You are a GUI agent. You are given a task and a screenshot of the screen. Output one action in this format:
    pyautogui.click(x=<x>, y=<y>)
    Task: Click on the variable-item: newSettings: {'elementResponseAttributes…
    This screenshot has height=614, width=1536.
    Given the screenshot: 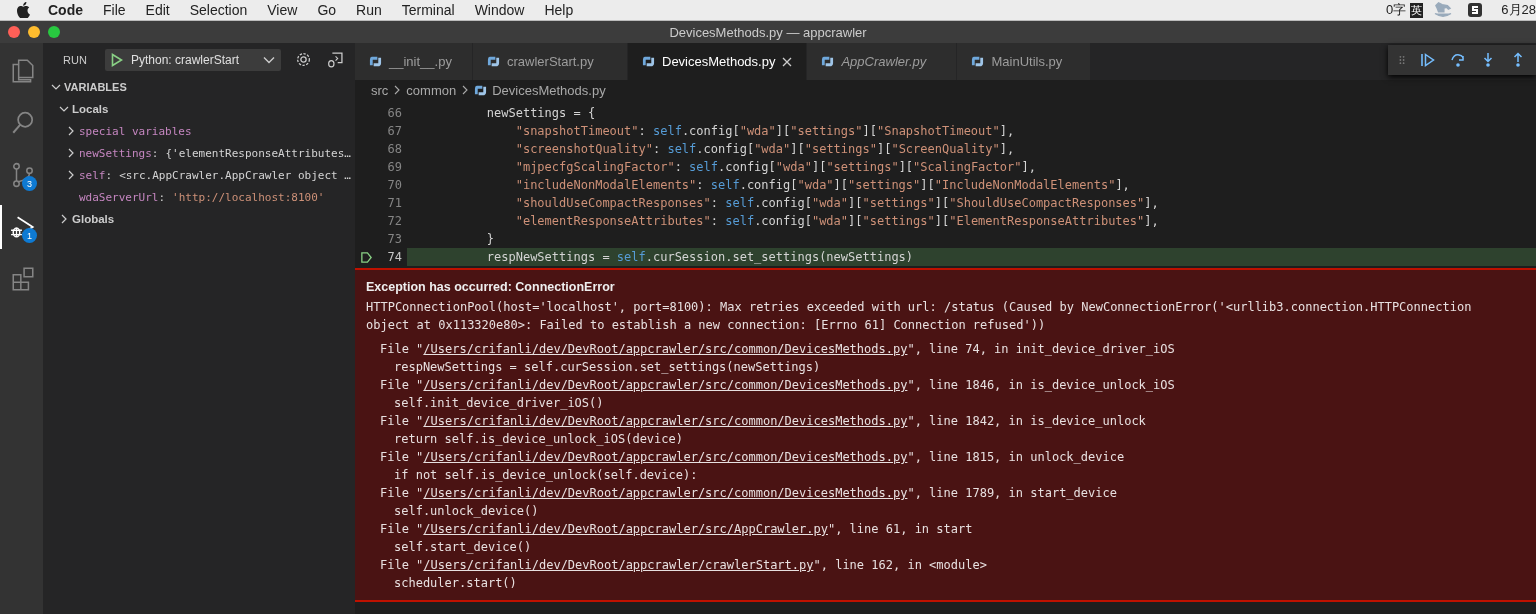 What is the action you would take?
    pyautogui.click(x=199, y=153)
    